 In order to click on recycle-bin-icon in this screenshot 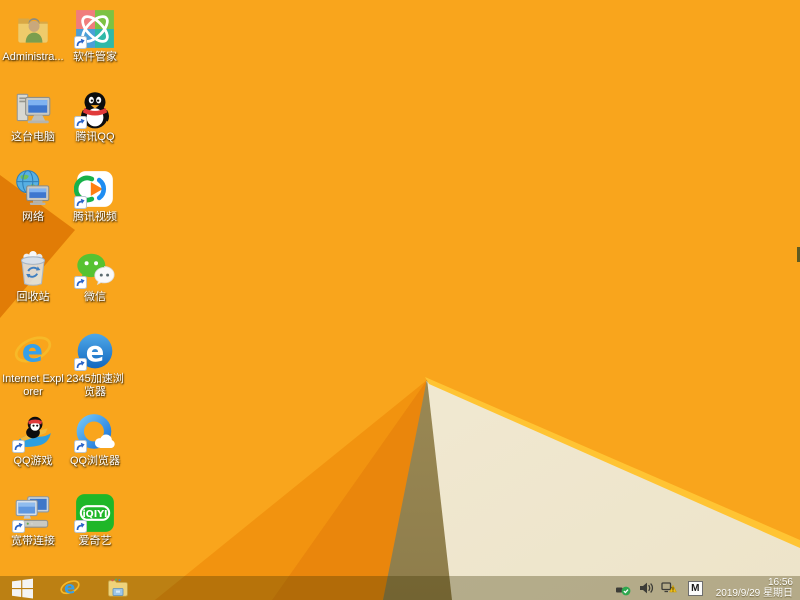, I will do `click(33, 269)`.